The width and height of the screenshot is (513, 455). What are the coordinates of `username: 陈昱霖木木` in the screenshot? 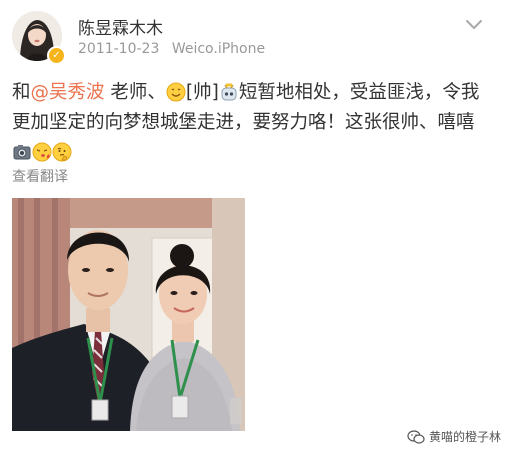 It's located at (120, 26).